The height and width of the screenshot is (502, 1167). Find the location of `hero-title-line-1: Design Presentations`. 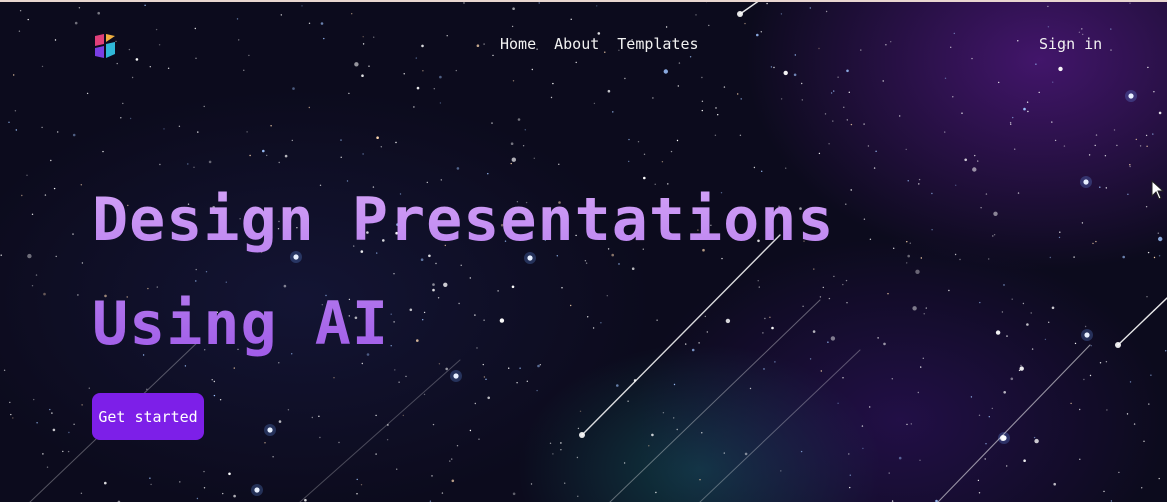

hero-title-line-1: Design Presentations is located at coordinates (463, 220).